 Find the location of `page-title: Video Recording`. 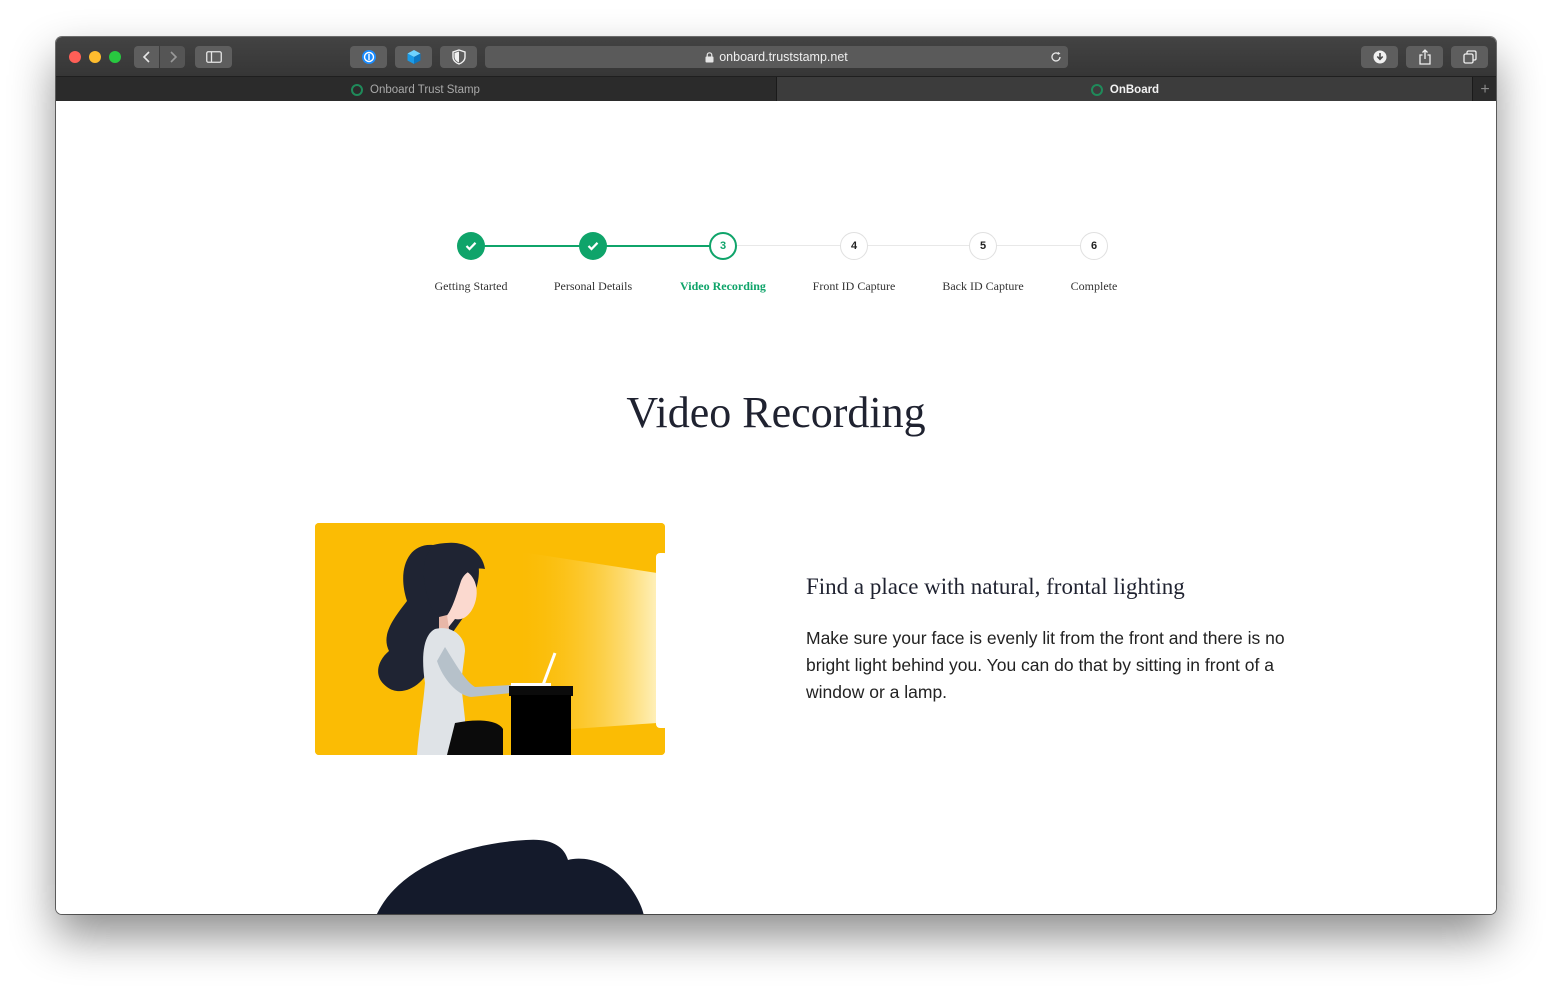

page-title: Video Recording is located at coordinates (776, 412).